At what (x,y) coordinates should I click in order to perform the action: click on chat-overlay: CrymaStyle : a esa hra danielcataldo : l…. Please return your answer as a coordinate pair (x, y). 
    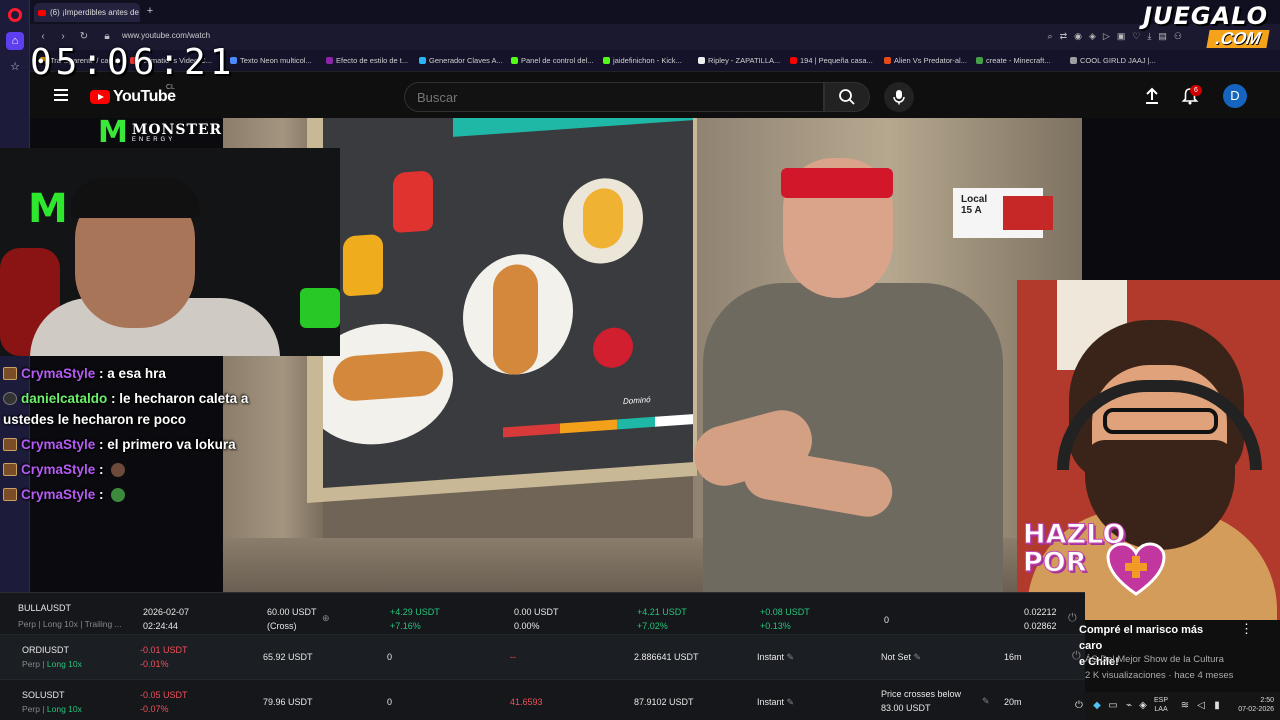
    Looking at the image, I should click on (125, 433).